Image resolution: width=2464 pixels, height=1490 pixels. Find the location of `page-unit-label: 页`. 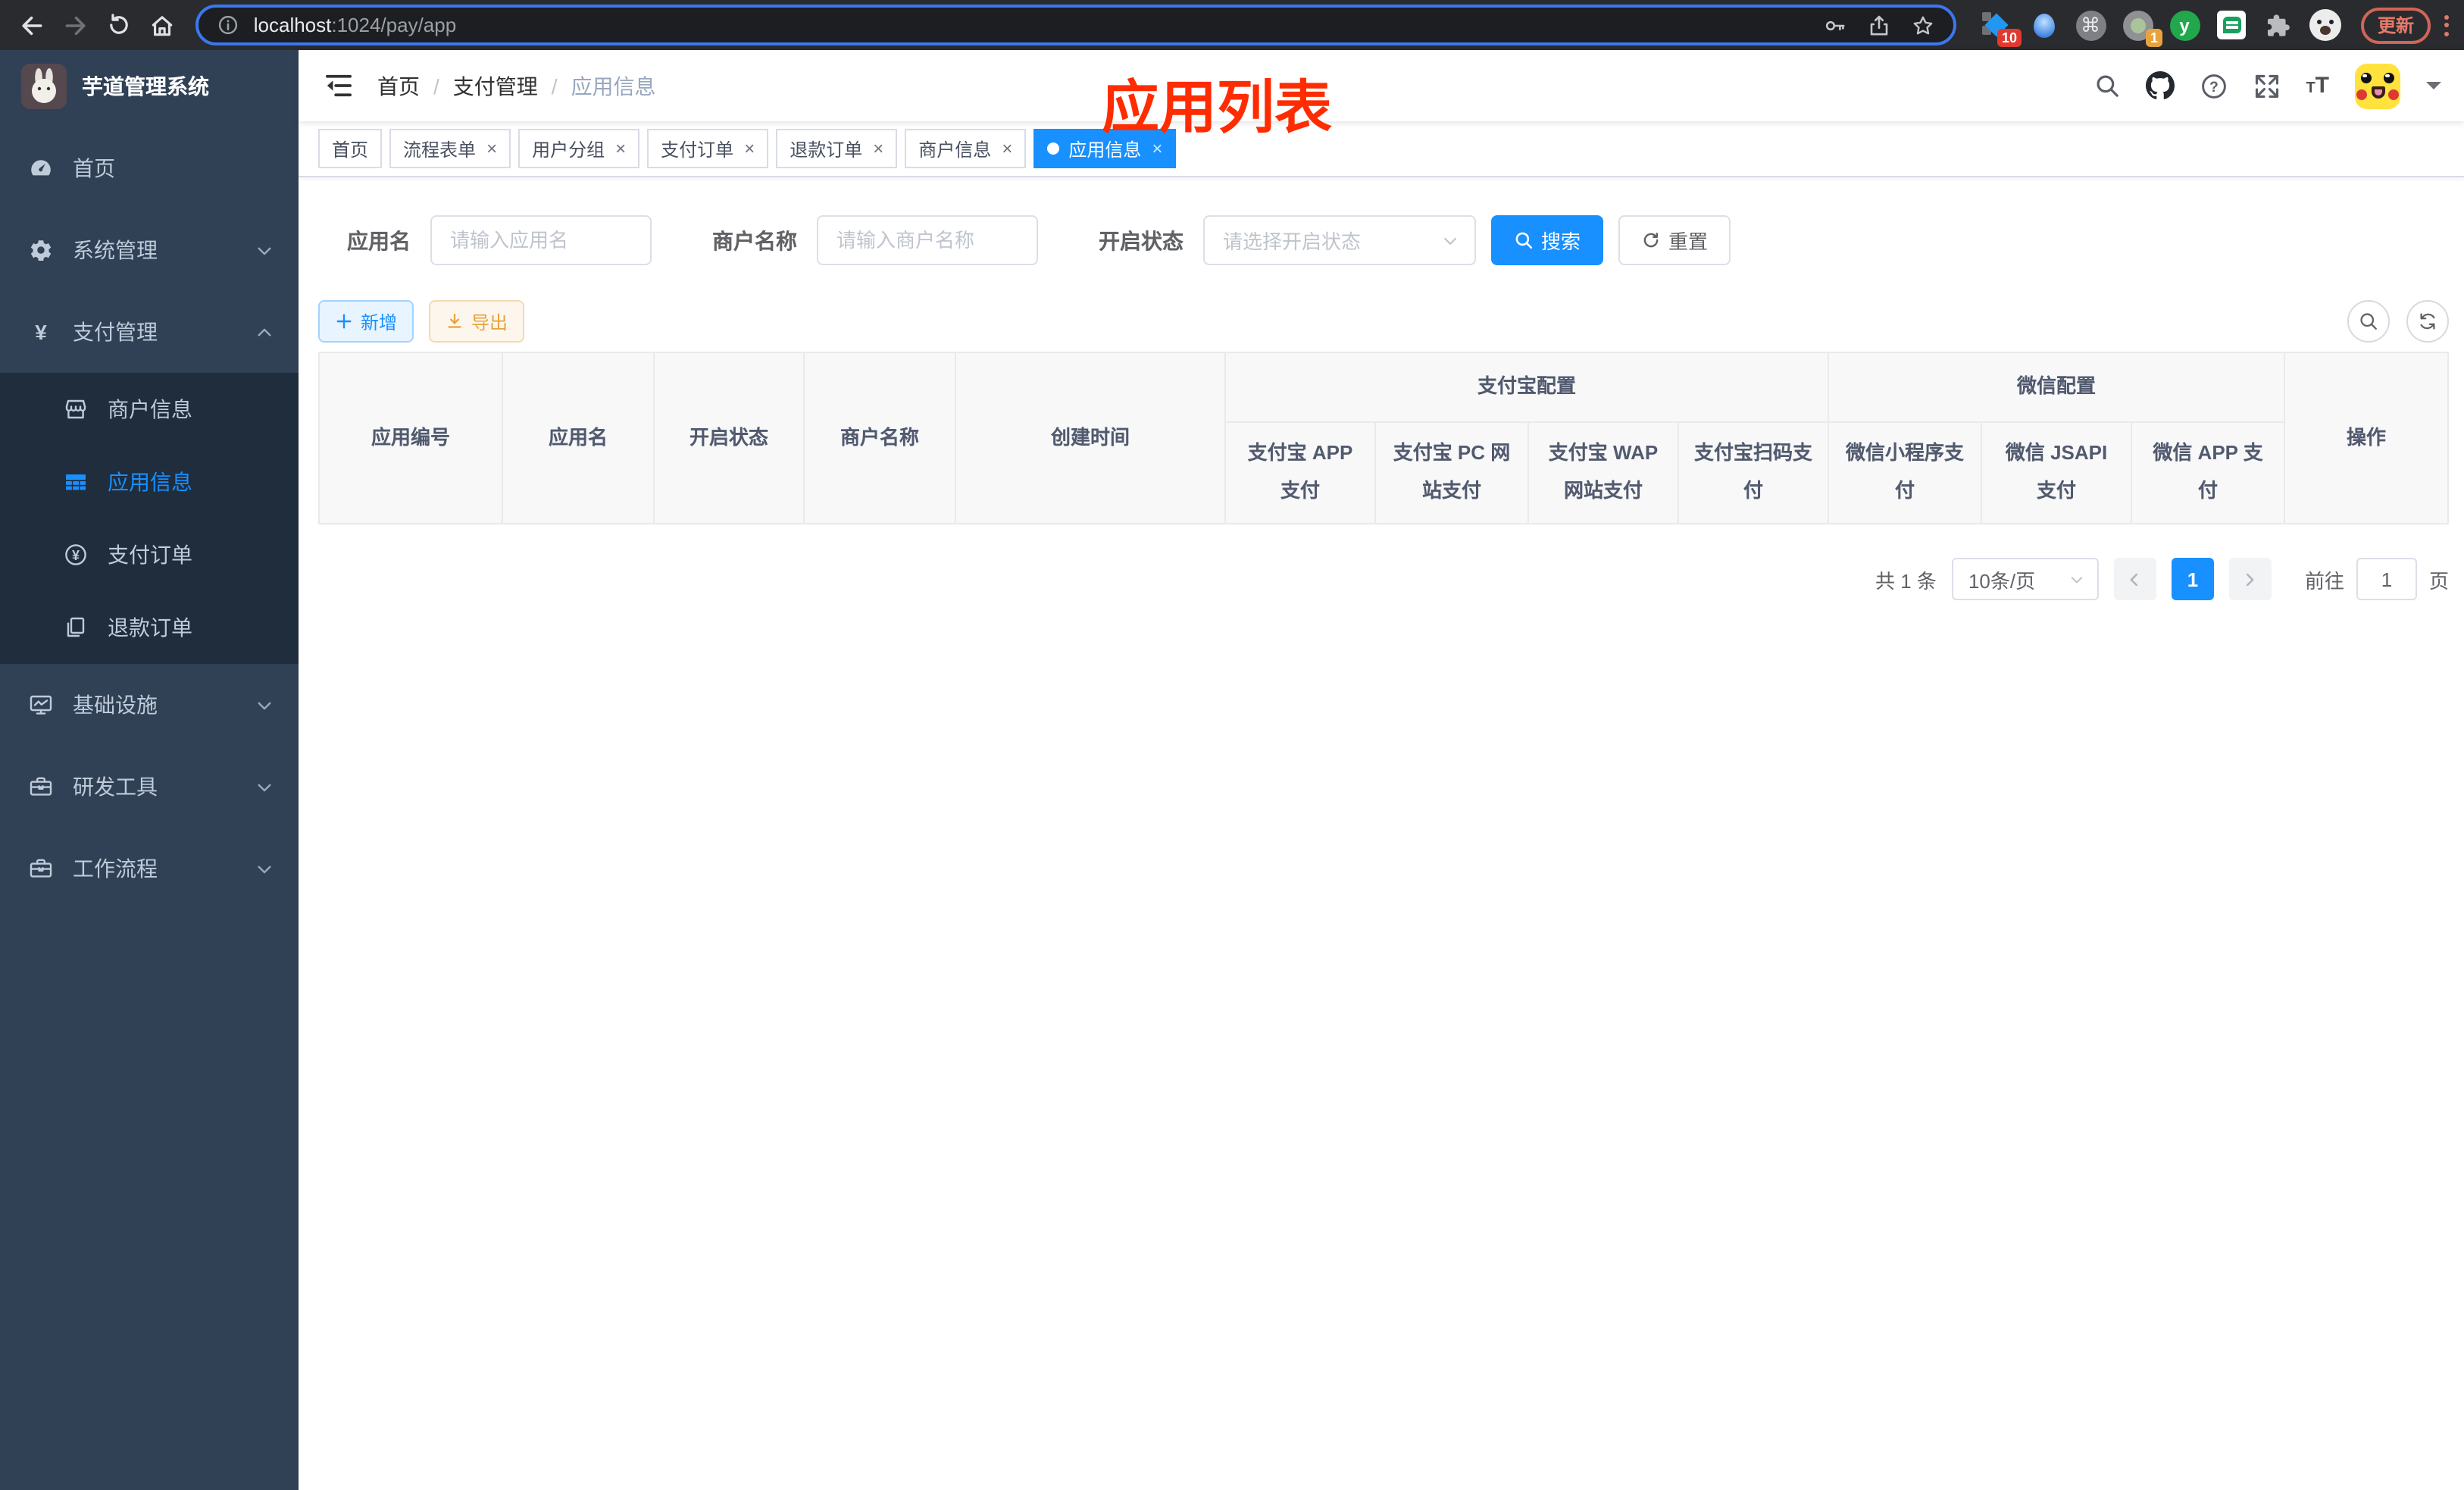

page-unit-label: 页 is located at coordinates (2438, 580).